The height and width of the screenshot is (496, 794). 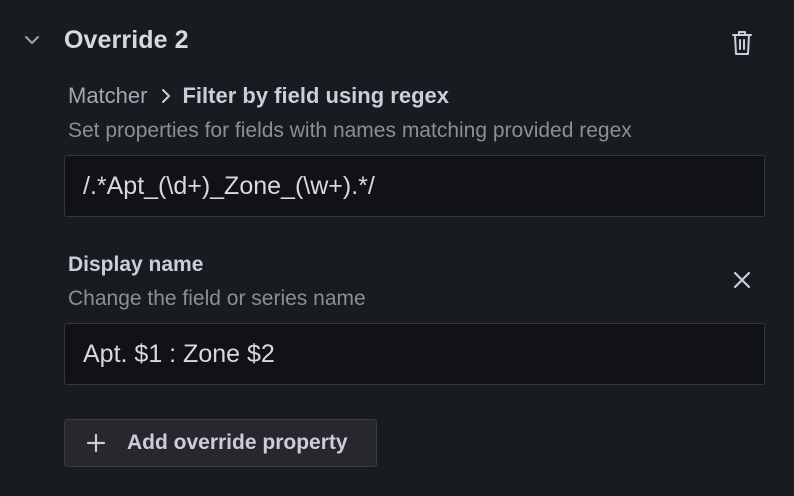 What do you see at coordinates (315, 95) in the screenshot?
I see `matcher-type: Filter by field using regex` at bounding box center [315, 95].